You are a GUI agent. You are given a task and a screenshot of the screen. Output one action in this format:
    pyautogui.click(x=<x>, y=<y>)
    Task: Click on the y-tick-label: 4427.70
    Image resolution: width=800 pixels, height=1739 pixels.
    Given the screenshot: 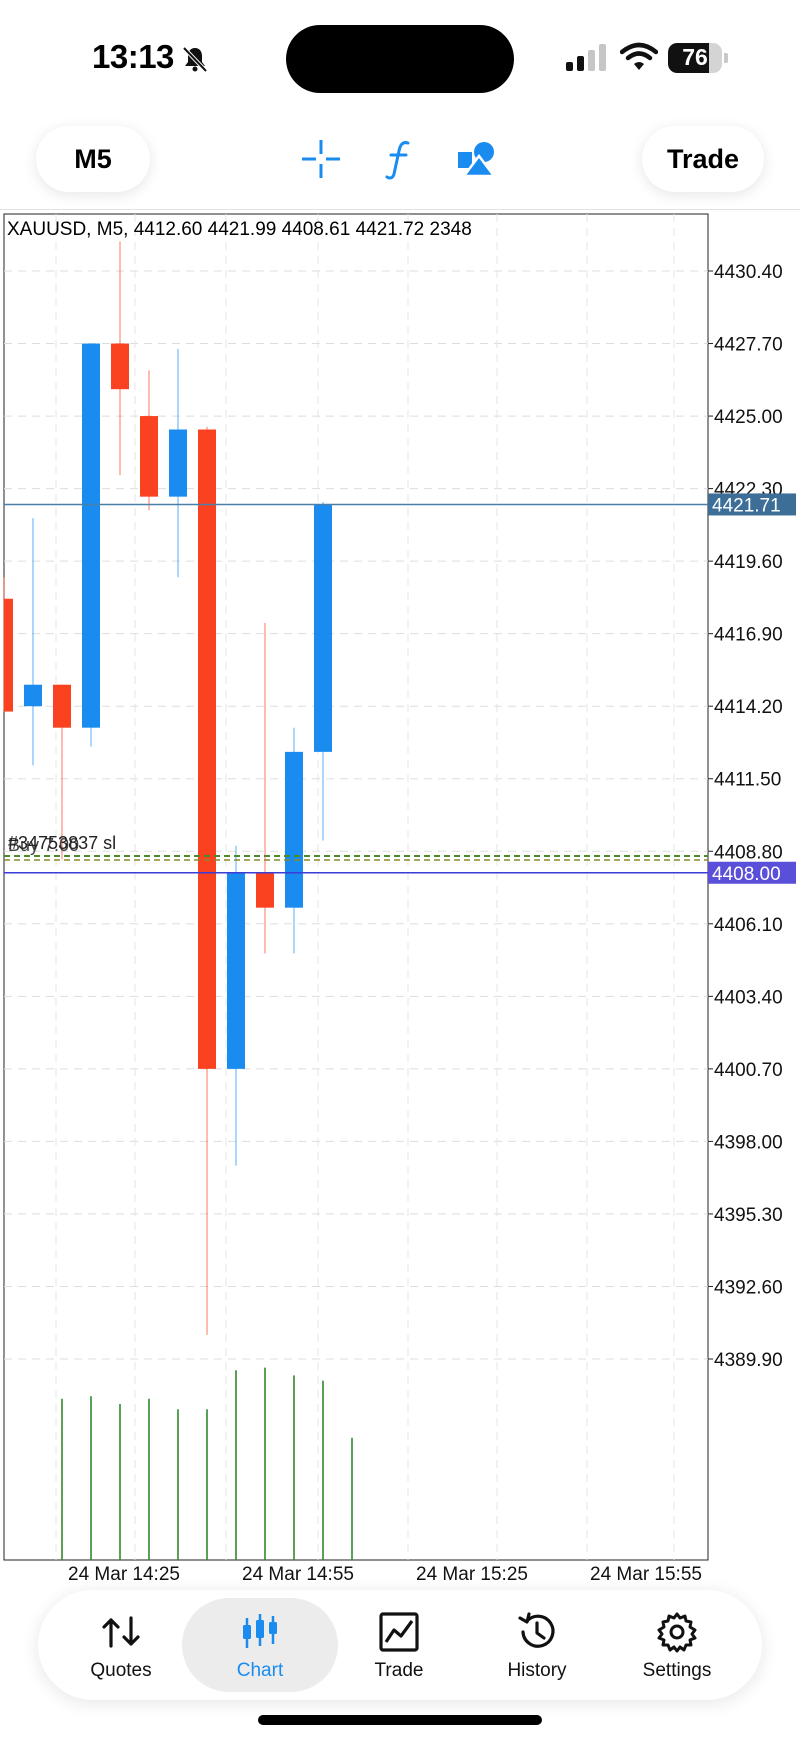 What is the action you would take?
    pyautogui.click(x=748, y=345)
    